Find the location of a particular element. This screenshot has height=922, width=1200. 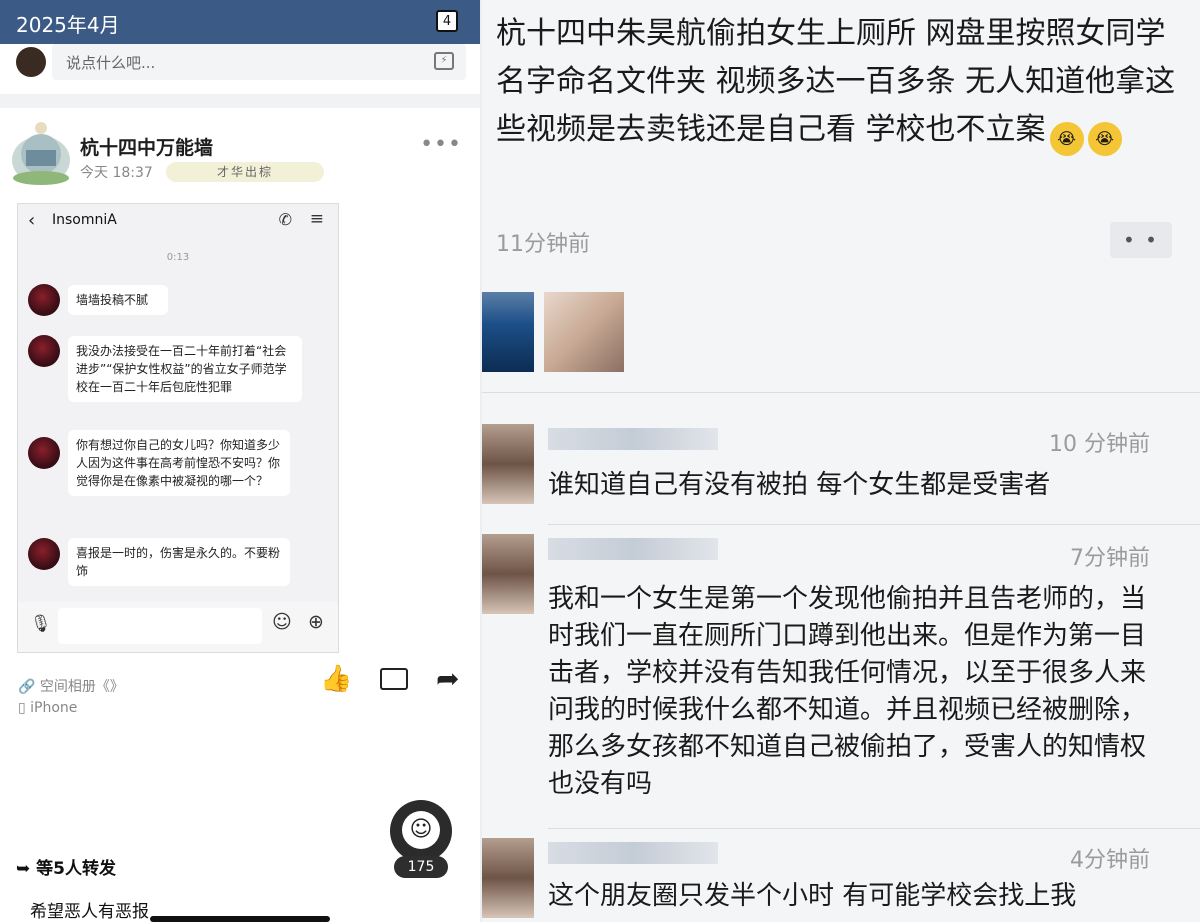

chat-contact-name: InsomniA is located at coordinates (84, 220).